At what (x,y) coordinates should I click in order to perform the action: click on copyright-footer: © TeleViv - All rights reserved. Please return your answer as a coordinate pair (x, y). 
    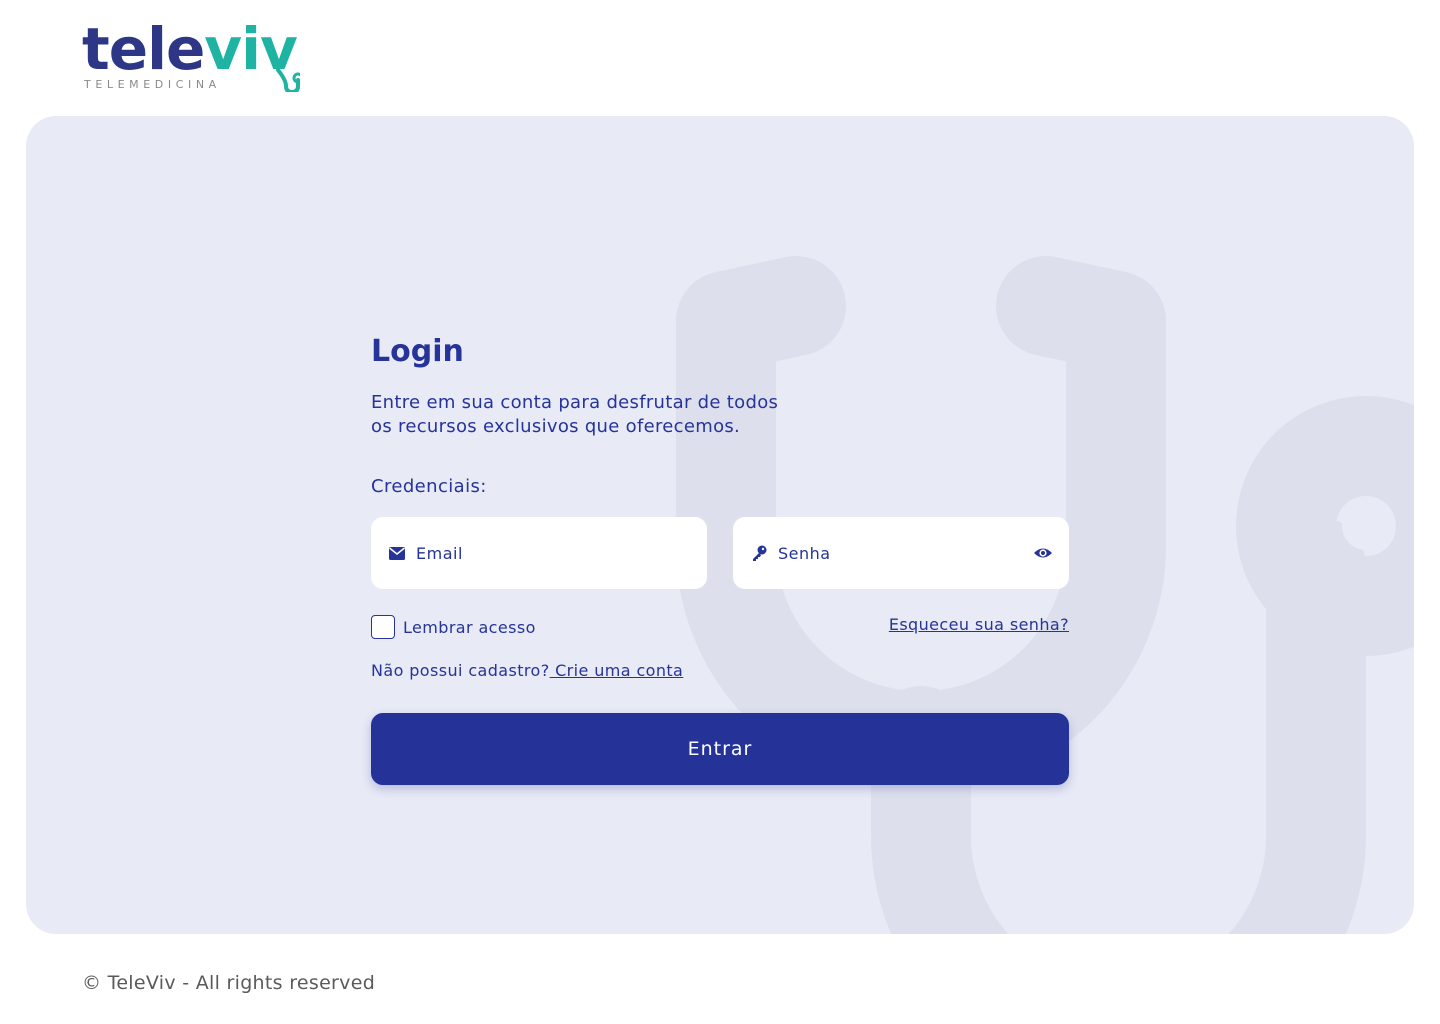
    Looking at the image, I should click on (229, 983).